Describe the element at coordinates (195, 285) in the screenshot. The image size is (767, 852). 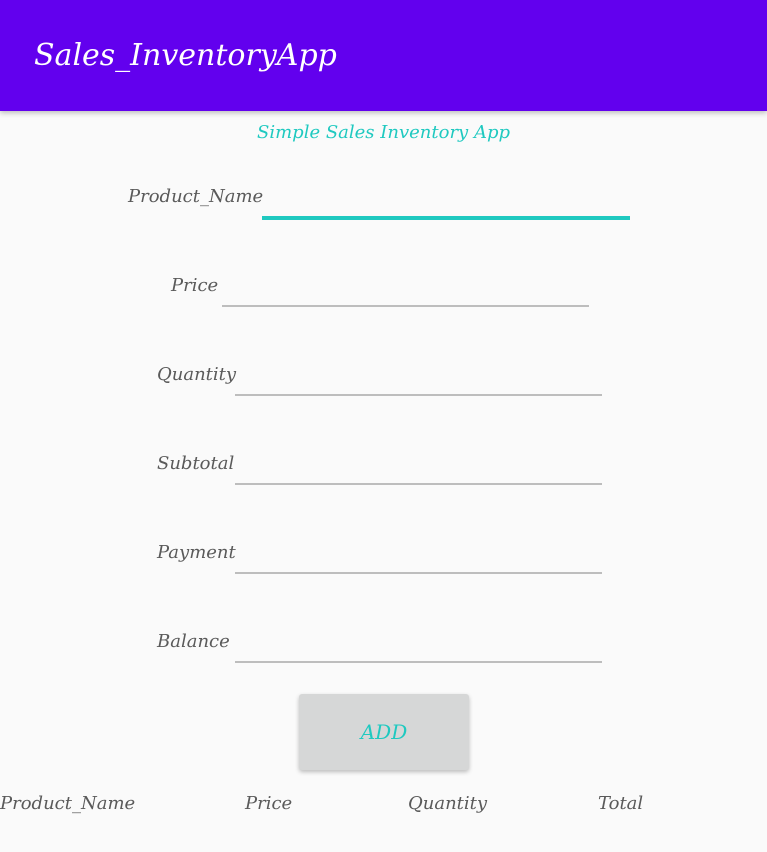
I see `price-label: Price` at that location.